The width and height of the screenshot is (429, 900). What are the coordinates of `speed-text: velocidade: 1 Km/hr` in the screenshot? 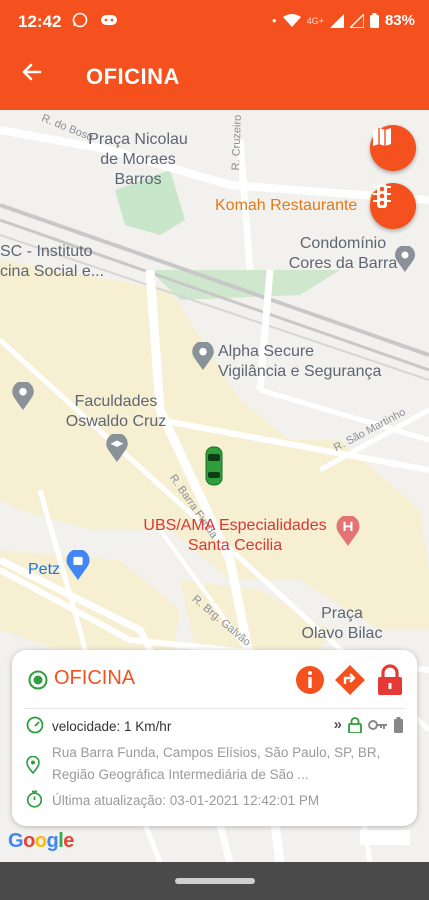 It's located at (112, 726).